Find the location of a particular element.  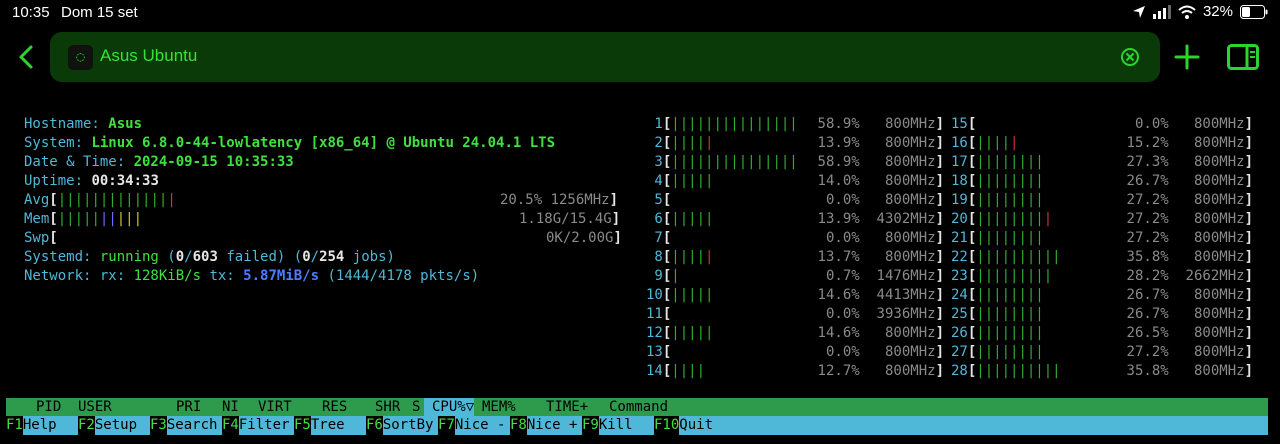

cpu-value-24: 26.7% 800MHz] is located at coordinates (1189, 295).